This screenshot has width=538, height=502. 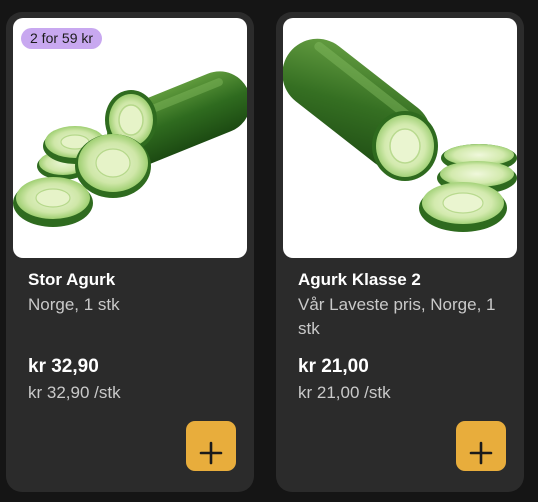 I want to click on promo-badge: 2 for 59 kr, so click(x=62, y=38).